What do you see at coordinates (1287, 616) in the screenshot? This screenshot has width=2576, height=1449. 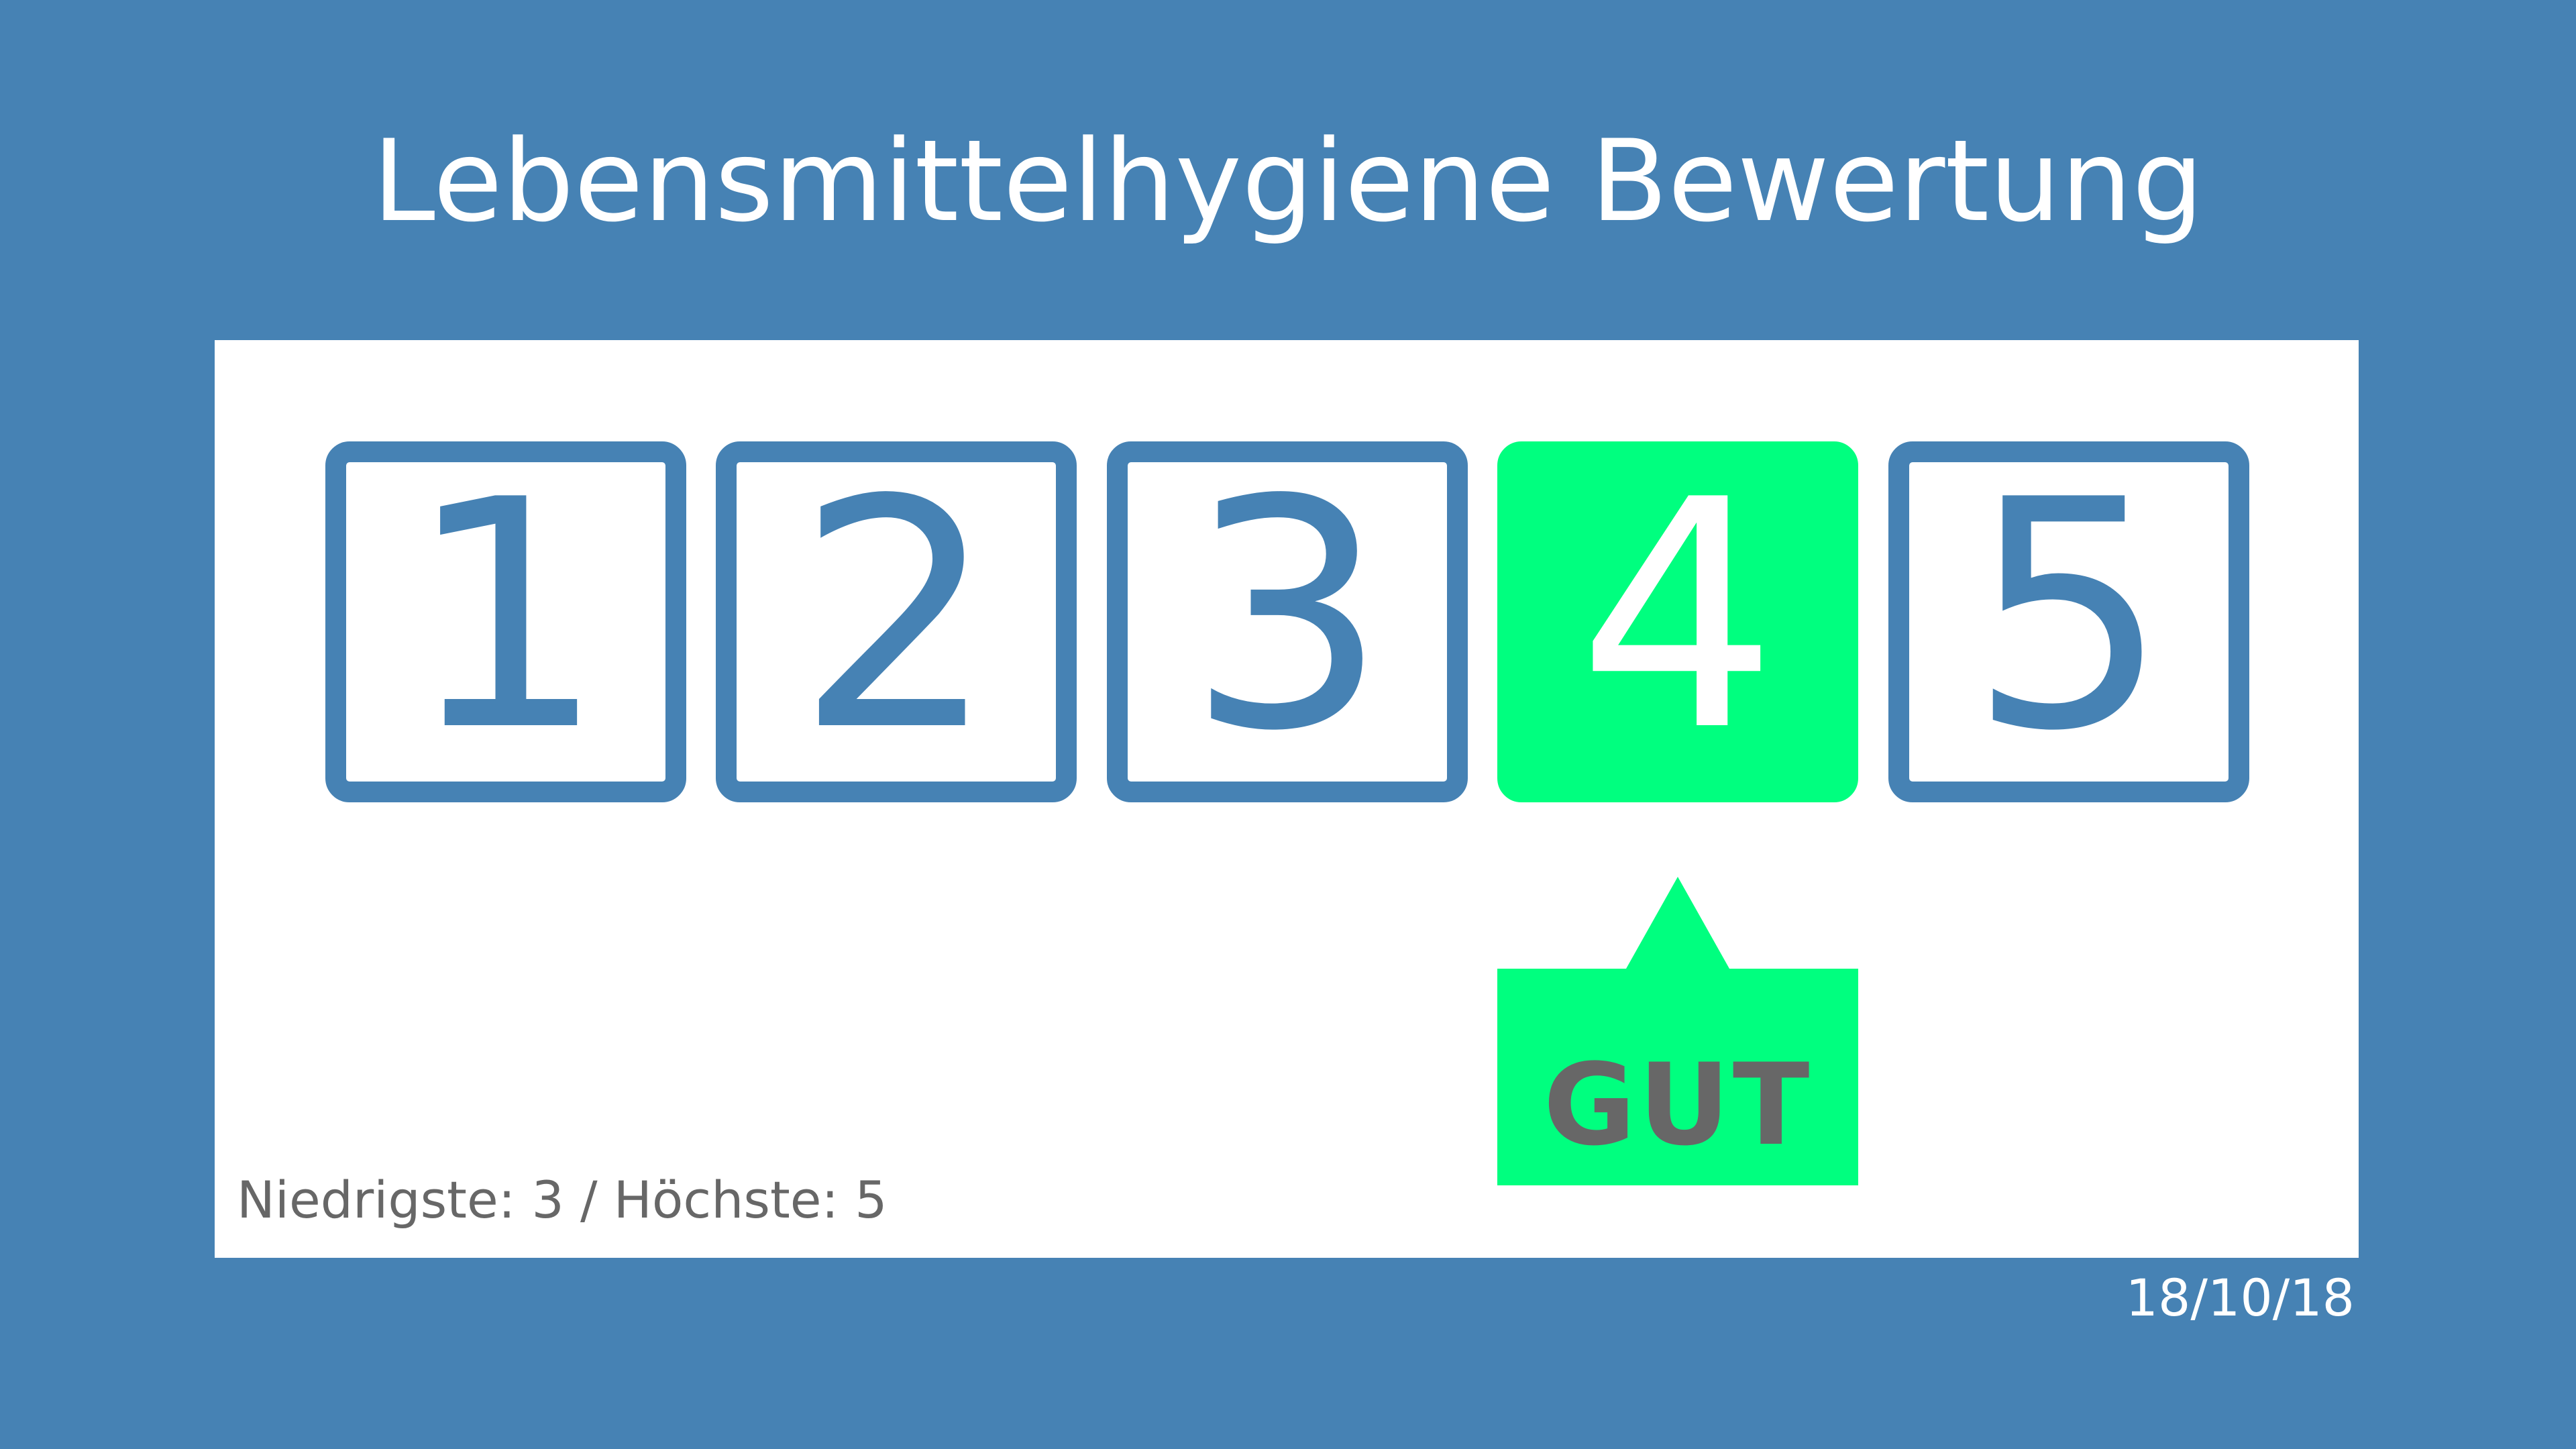 I see `rating-box-3-label: 3` at bounding box center [1287, 616].